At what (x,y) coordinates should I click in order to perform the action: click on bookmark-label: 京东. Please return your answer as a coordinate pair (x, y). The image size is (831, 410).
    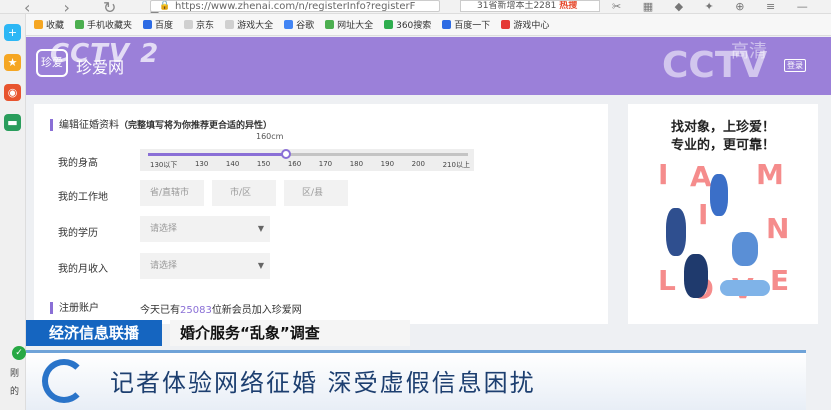
    Looking at the image, I should click on (205, 26).